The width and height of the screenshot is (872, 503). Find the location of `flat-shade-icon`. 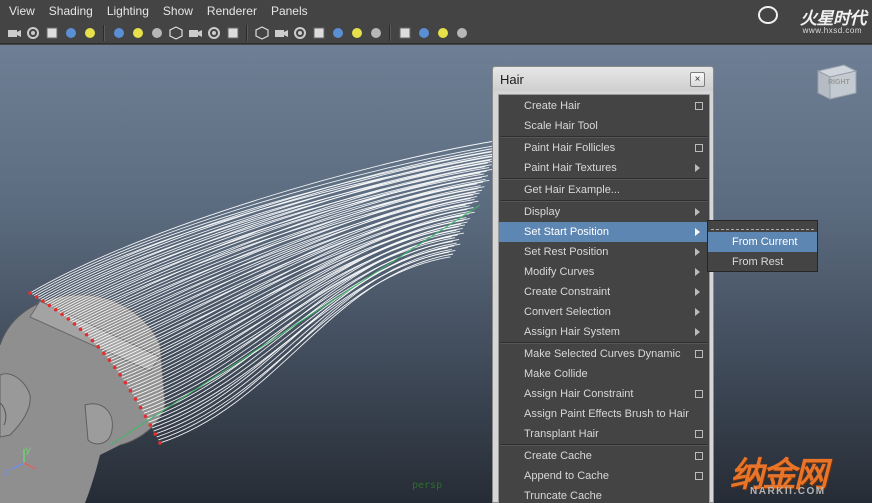

flat-shade-icon is located at coordinates (299, 32).